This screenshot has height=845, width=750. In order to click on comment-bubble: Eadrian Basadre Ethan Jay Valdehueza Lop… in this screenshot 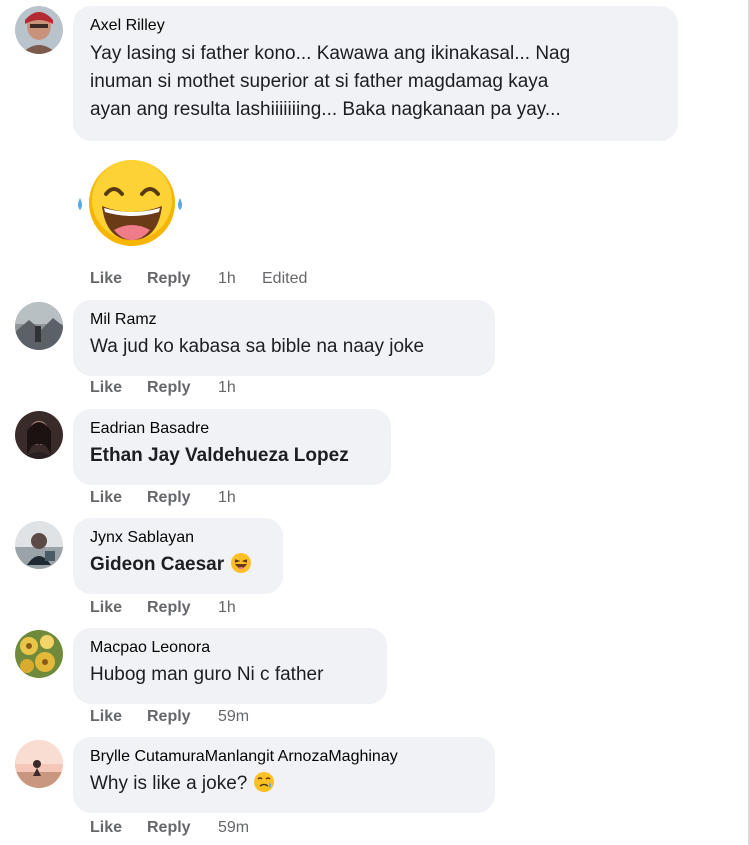, I will do `click(232, 447)`.